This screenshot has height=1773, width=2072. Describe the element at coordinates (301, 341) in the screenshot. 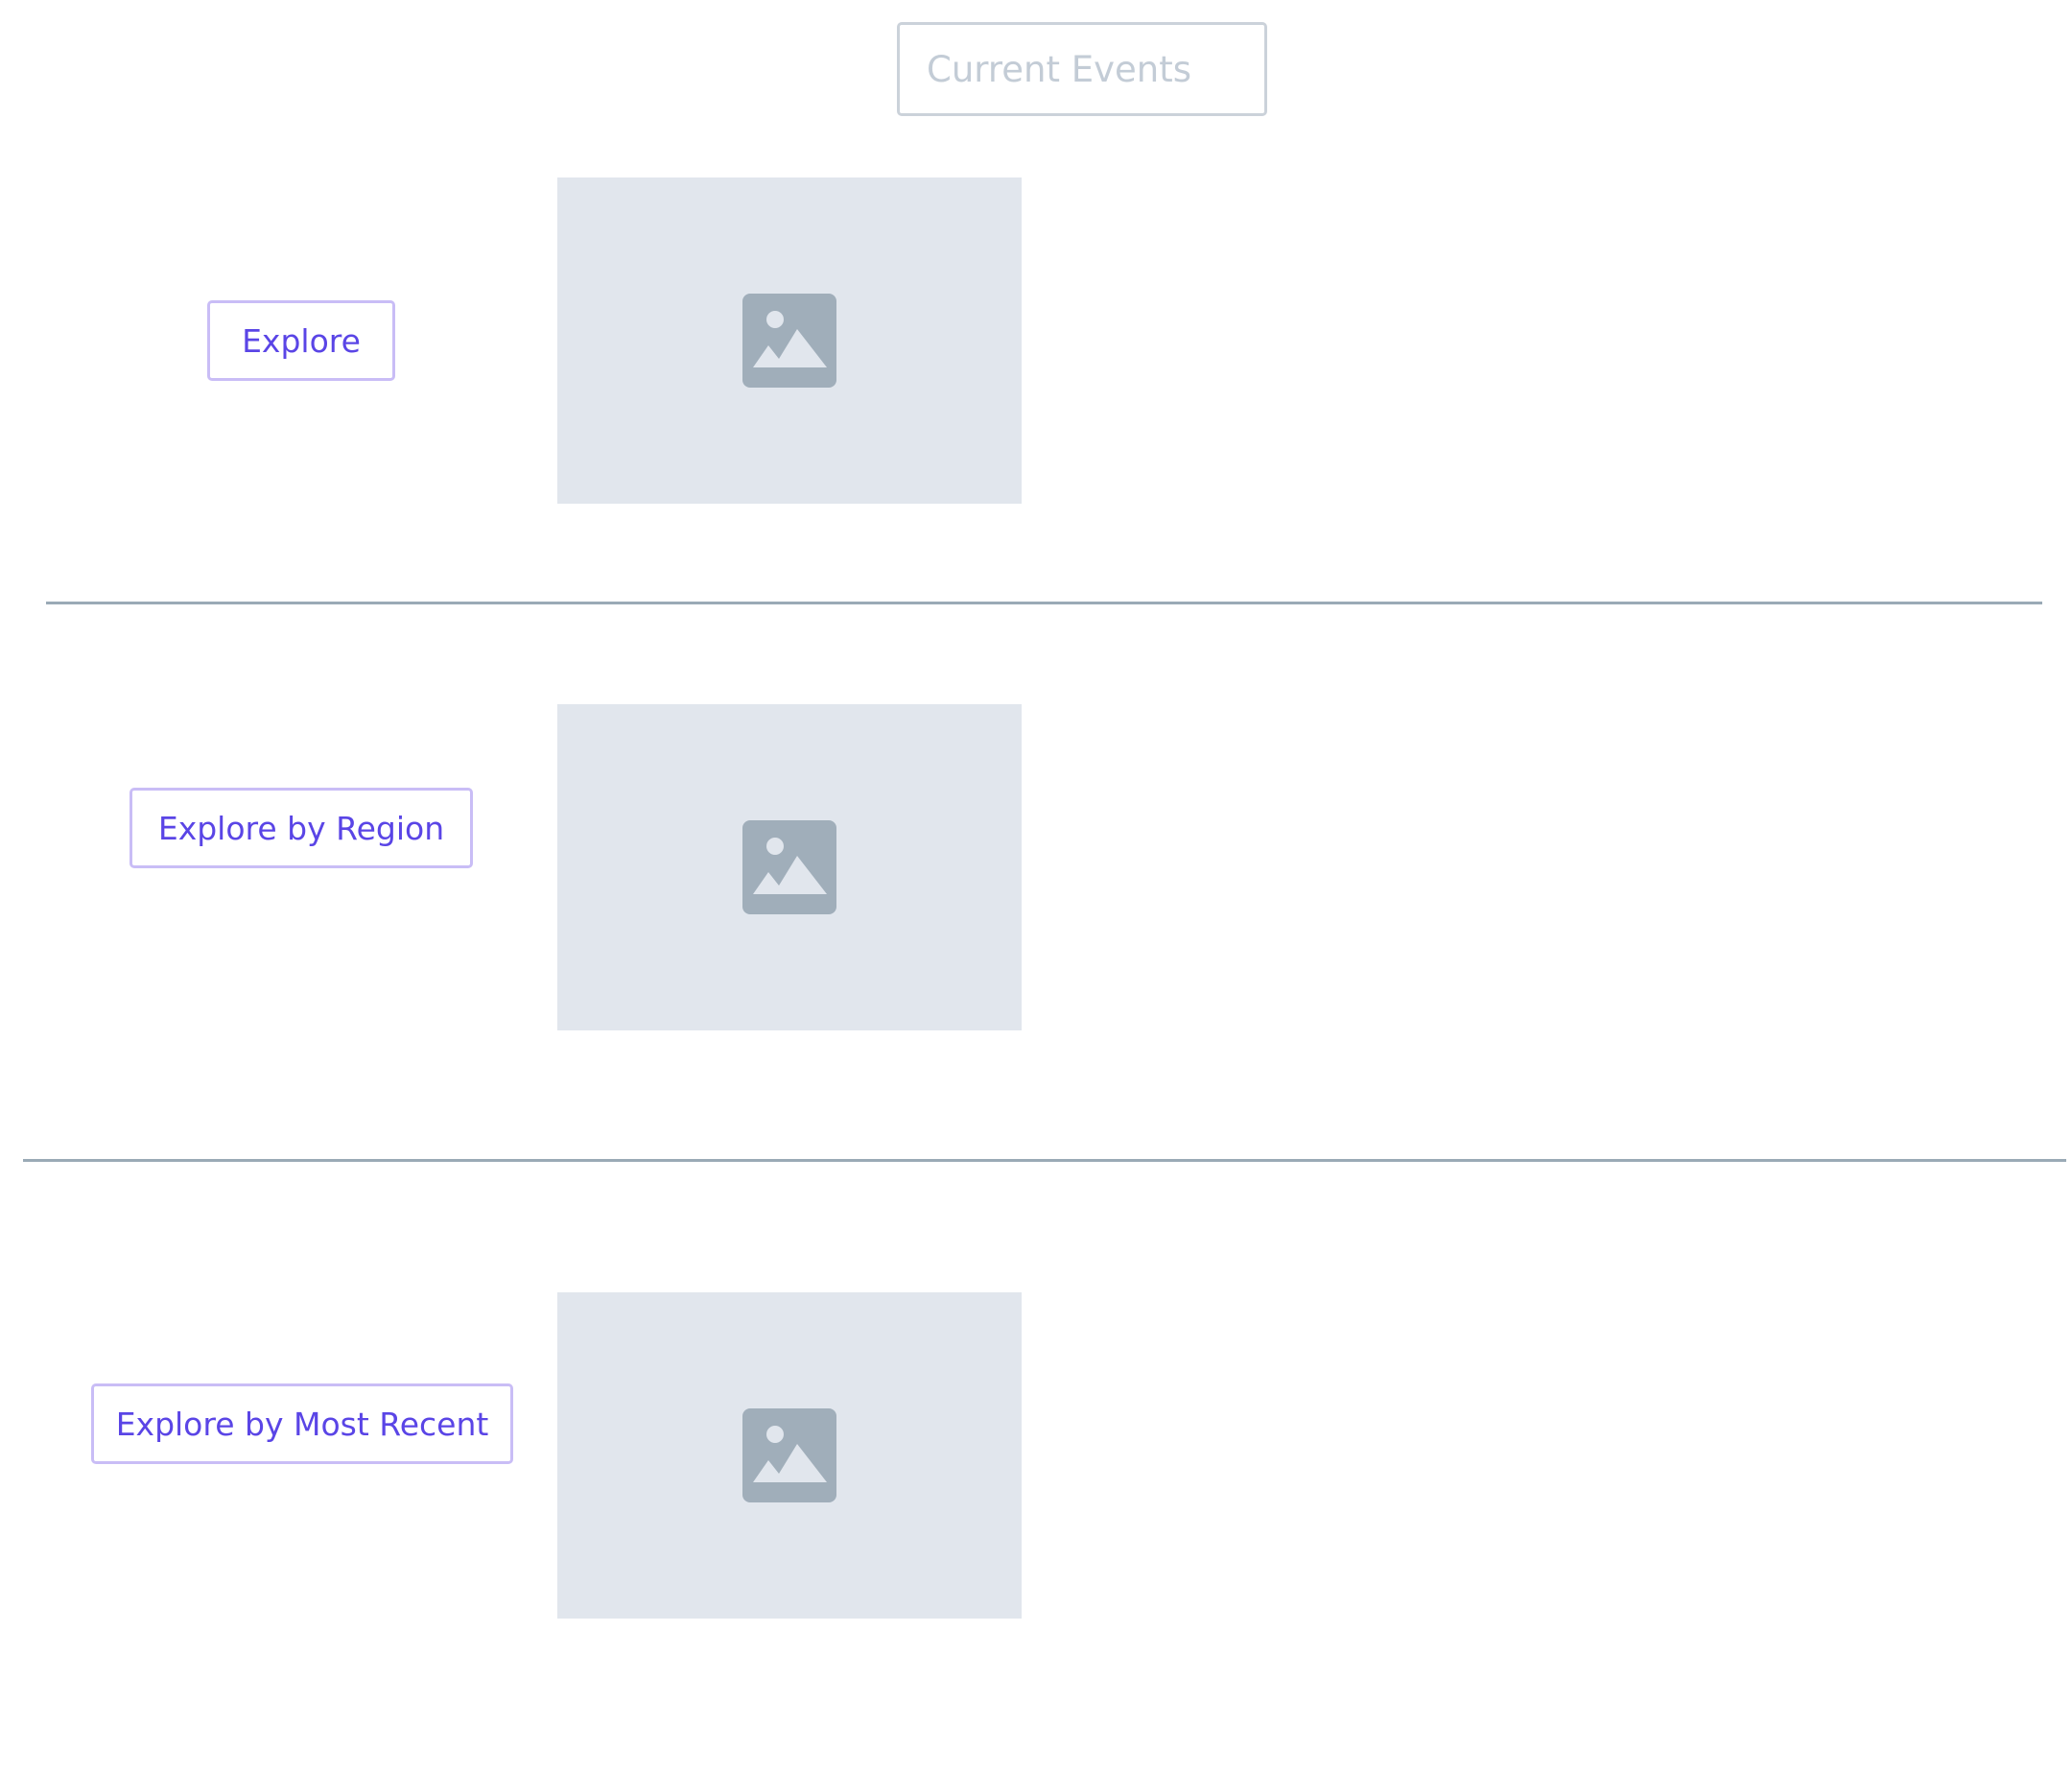

I see `explore-button: Explore` at that location.